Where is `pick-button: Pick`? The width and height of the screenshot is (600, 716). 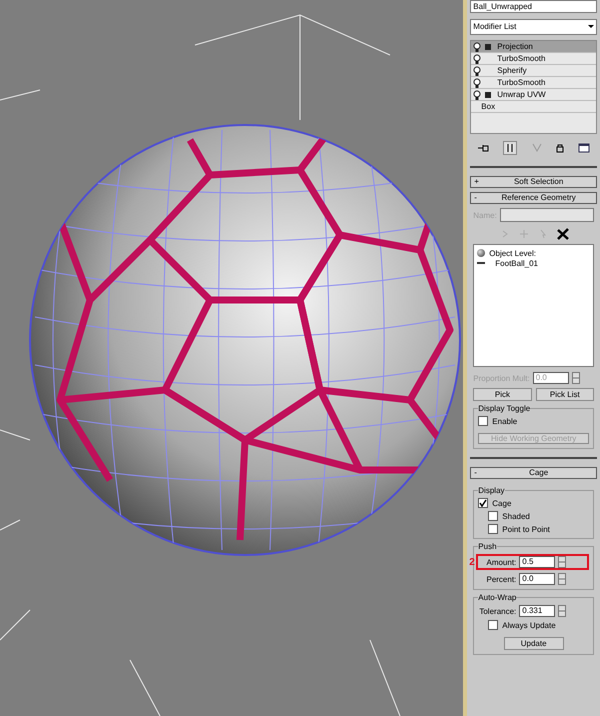
pick-button: Pick is located at coordinates (502, 394).